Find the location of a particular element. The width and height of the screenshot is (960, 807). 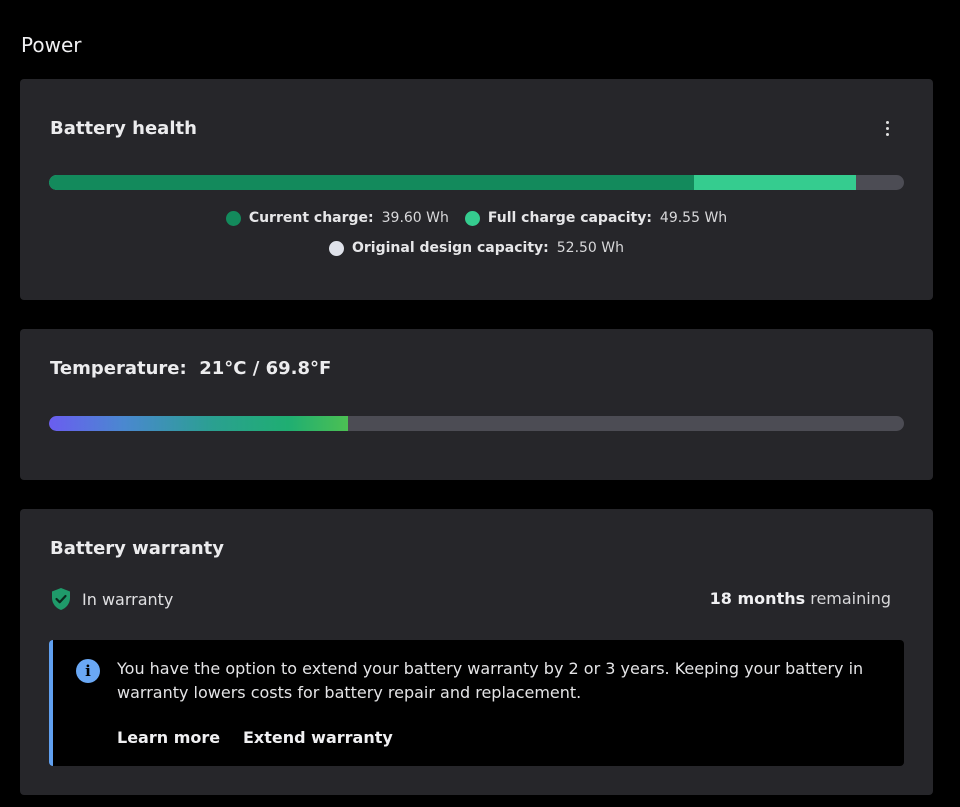

warranty-remaining: 18 months remaining is located at coordinates (800, 598).